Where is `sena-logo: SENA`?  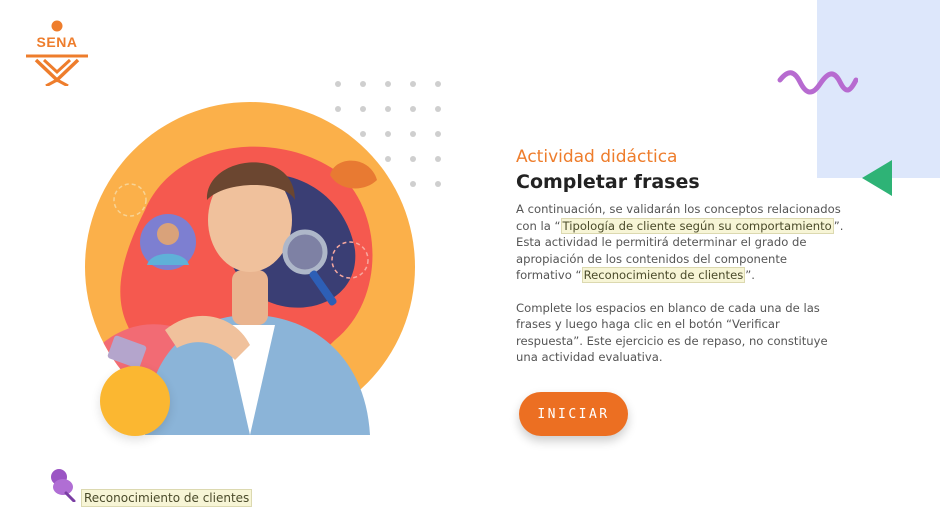 sena-logo: SENA is located at coordinates (57, 54).